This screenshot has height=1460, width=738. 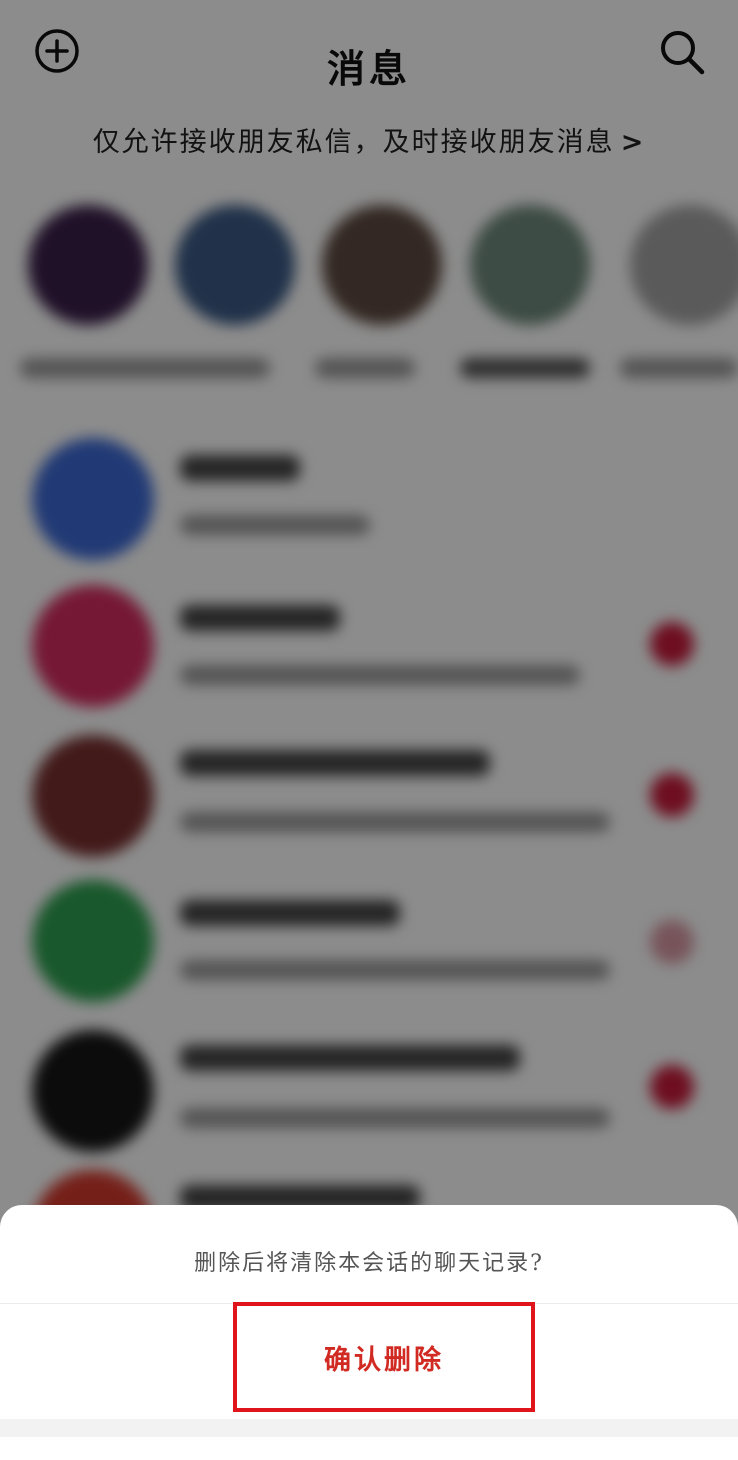 What do you see at coordinates (369, 1428) in the screenshot?
I see `sheet-separator` at bounding box center [369, 1428].